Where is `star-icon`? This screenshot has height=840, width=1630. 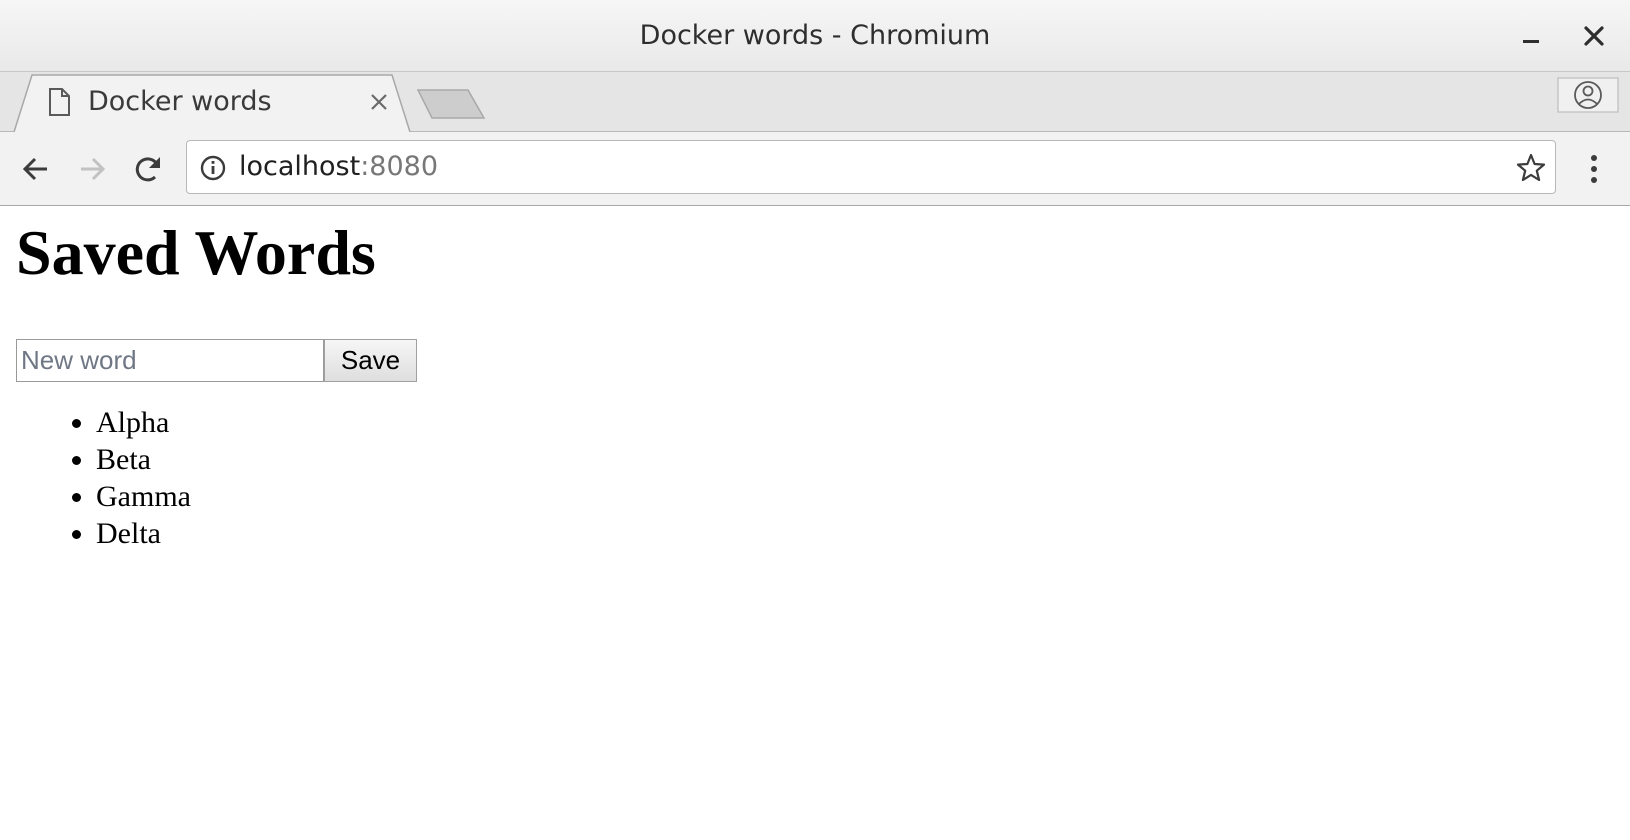
star-icon is located at coordinates (1531, 168).